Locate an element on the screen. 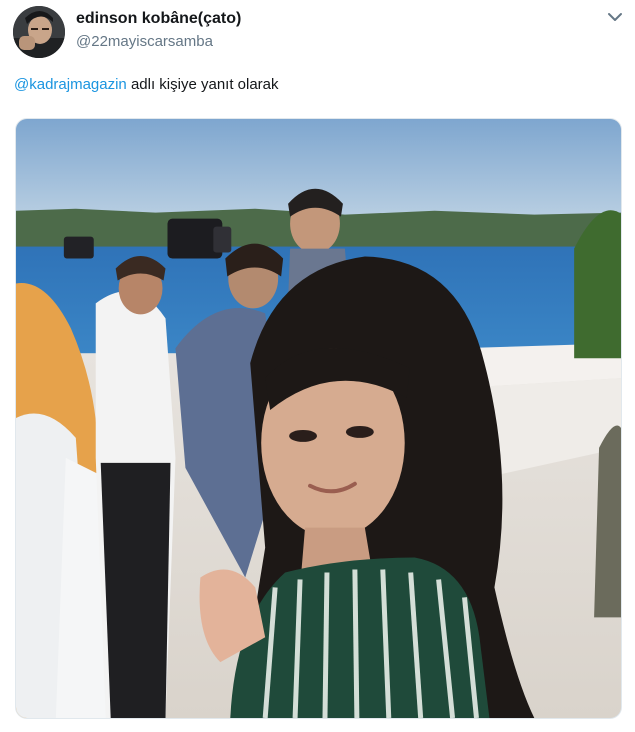 Image resolution: width=635 pixels, height=732 pixels. author-display-name: edinson kobâne(çato) is located at coordinates (158, 19).